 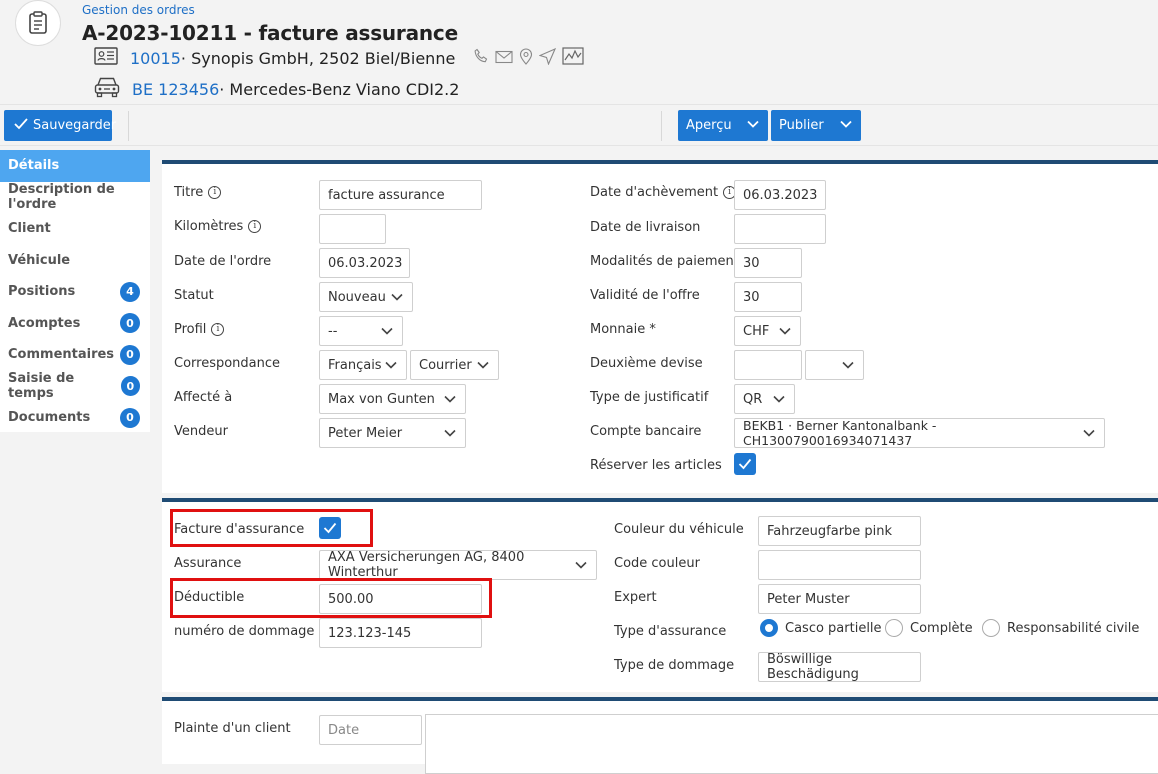 What do you see at coordinates (839, 565) in the screenshot?
I see `color-code-input` at bounding box center [839, 565].